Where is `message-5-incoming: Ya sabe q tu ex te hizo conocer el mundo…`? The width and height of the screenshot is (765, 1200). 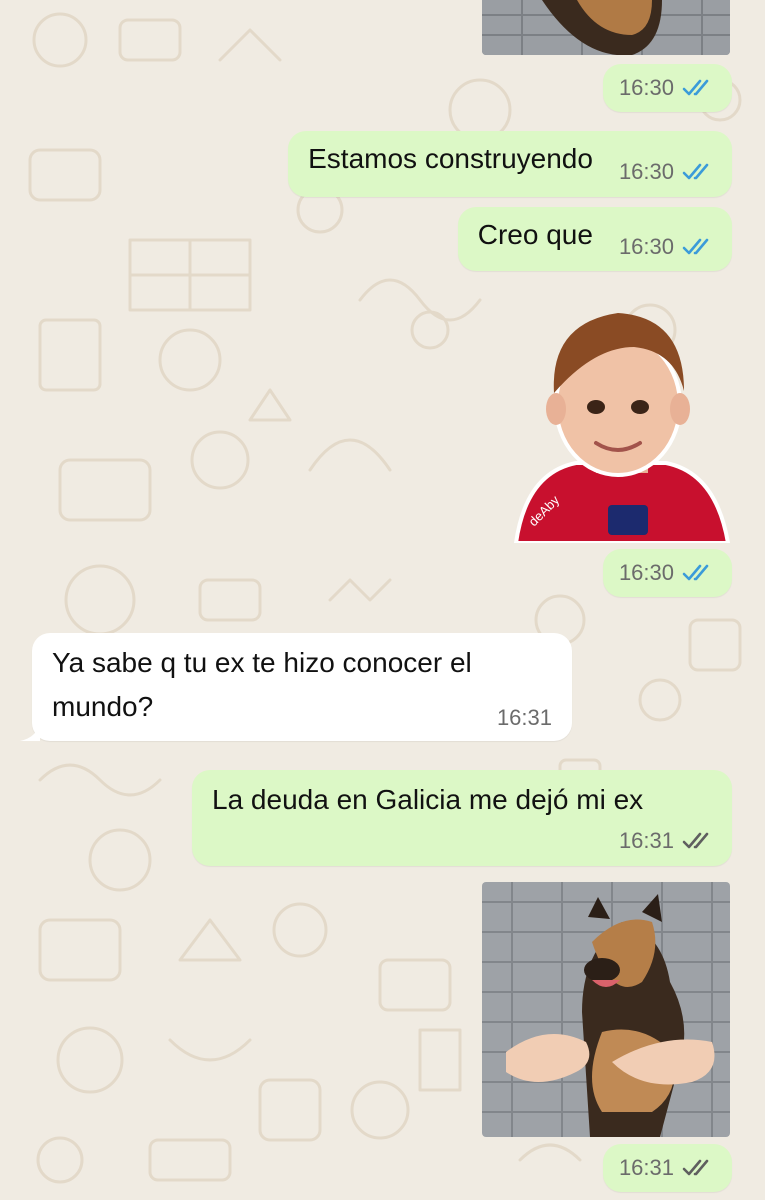 message-5-incoming: Ya sabe q tu ex te hizo conocer el mundo… is located at coordinates (296, 687).